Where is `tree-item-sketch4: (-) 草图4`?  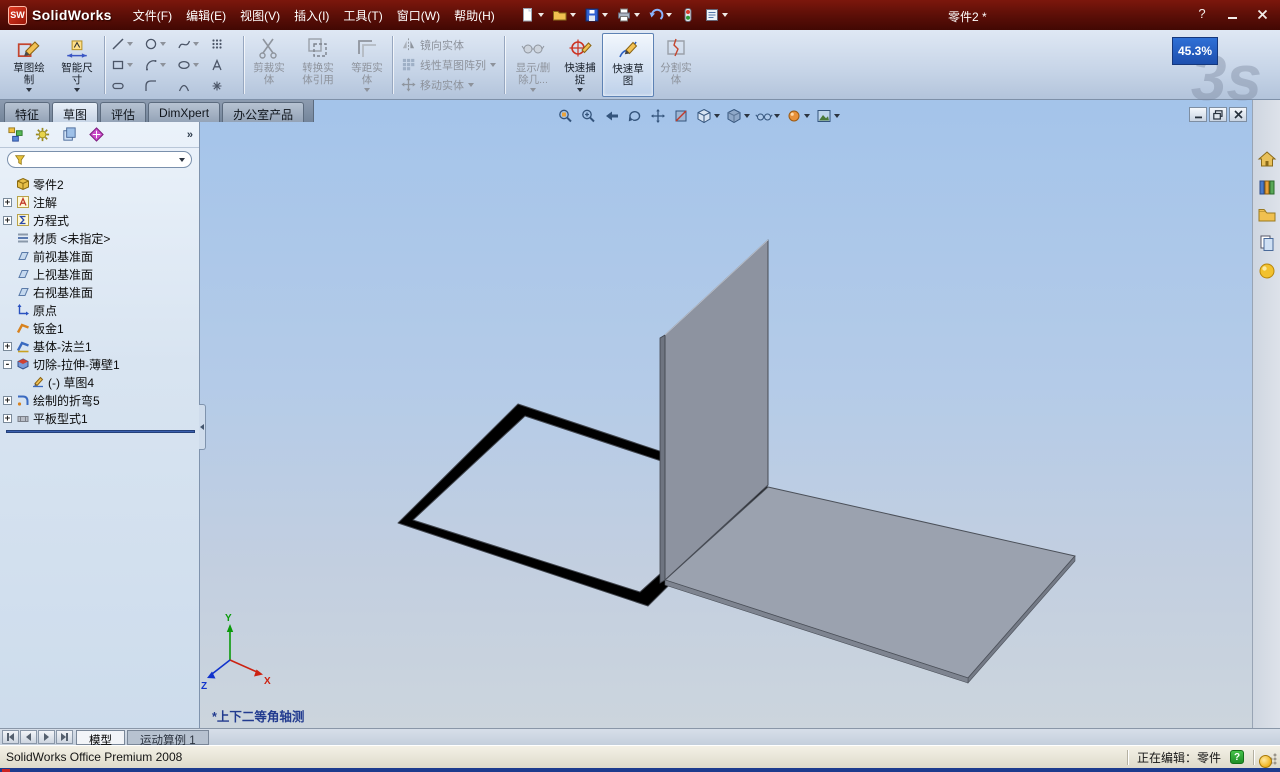
tree-item-sketch4: (-) 草图4 is located at coordinates (101, 382).